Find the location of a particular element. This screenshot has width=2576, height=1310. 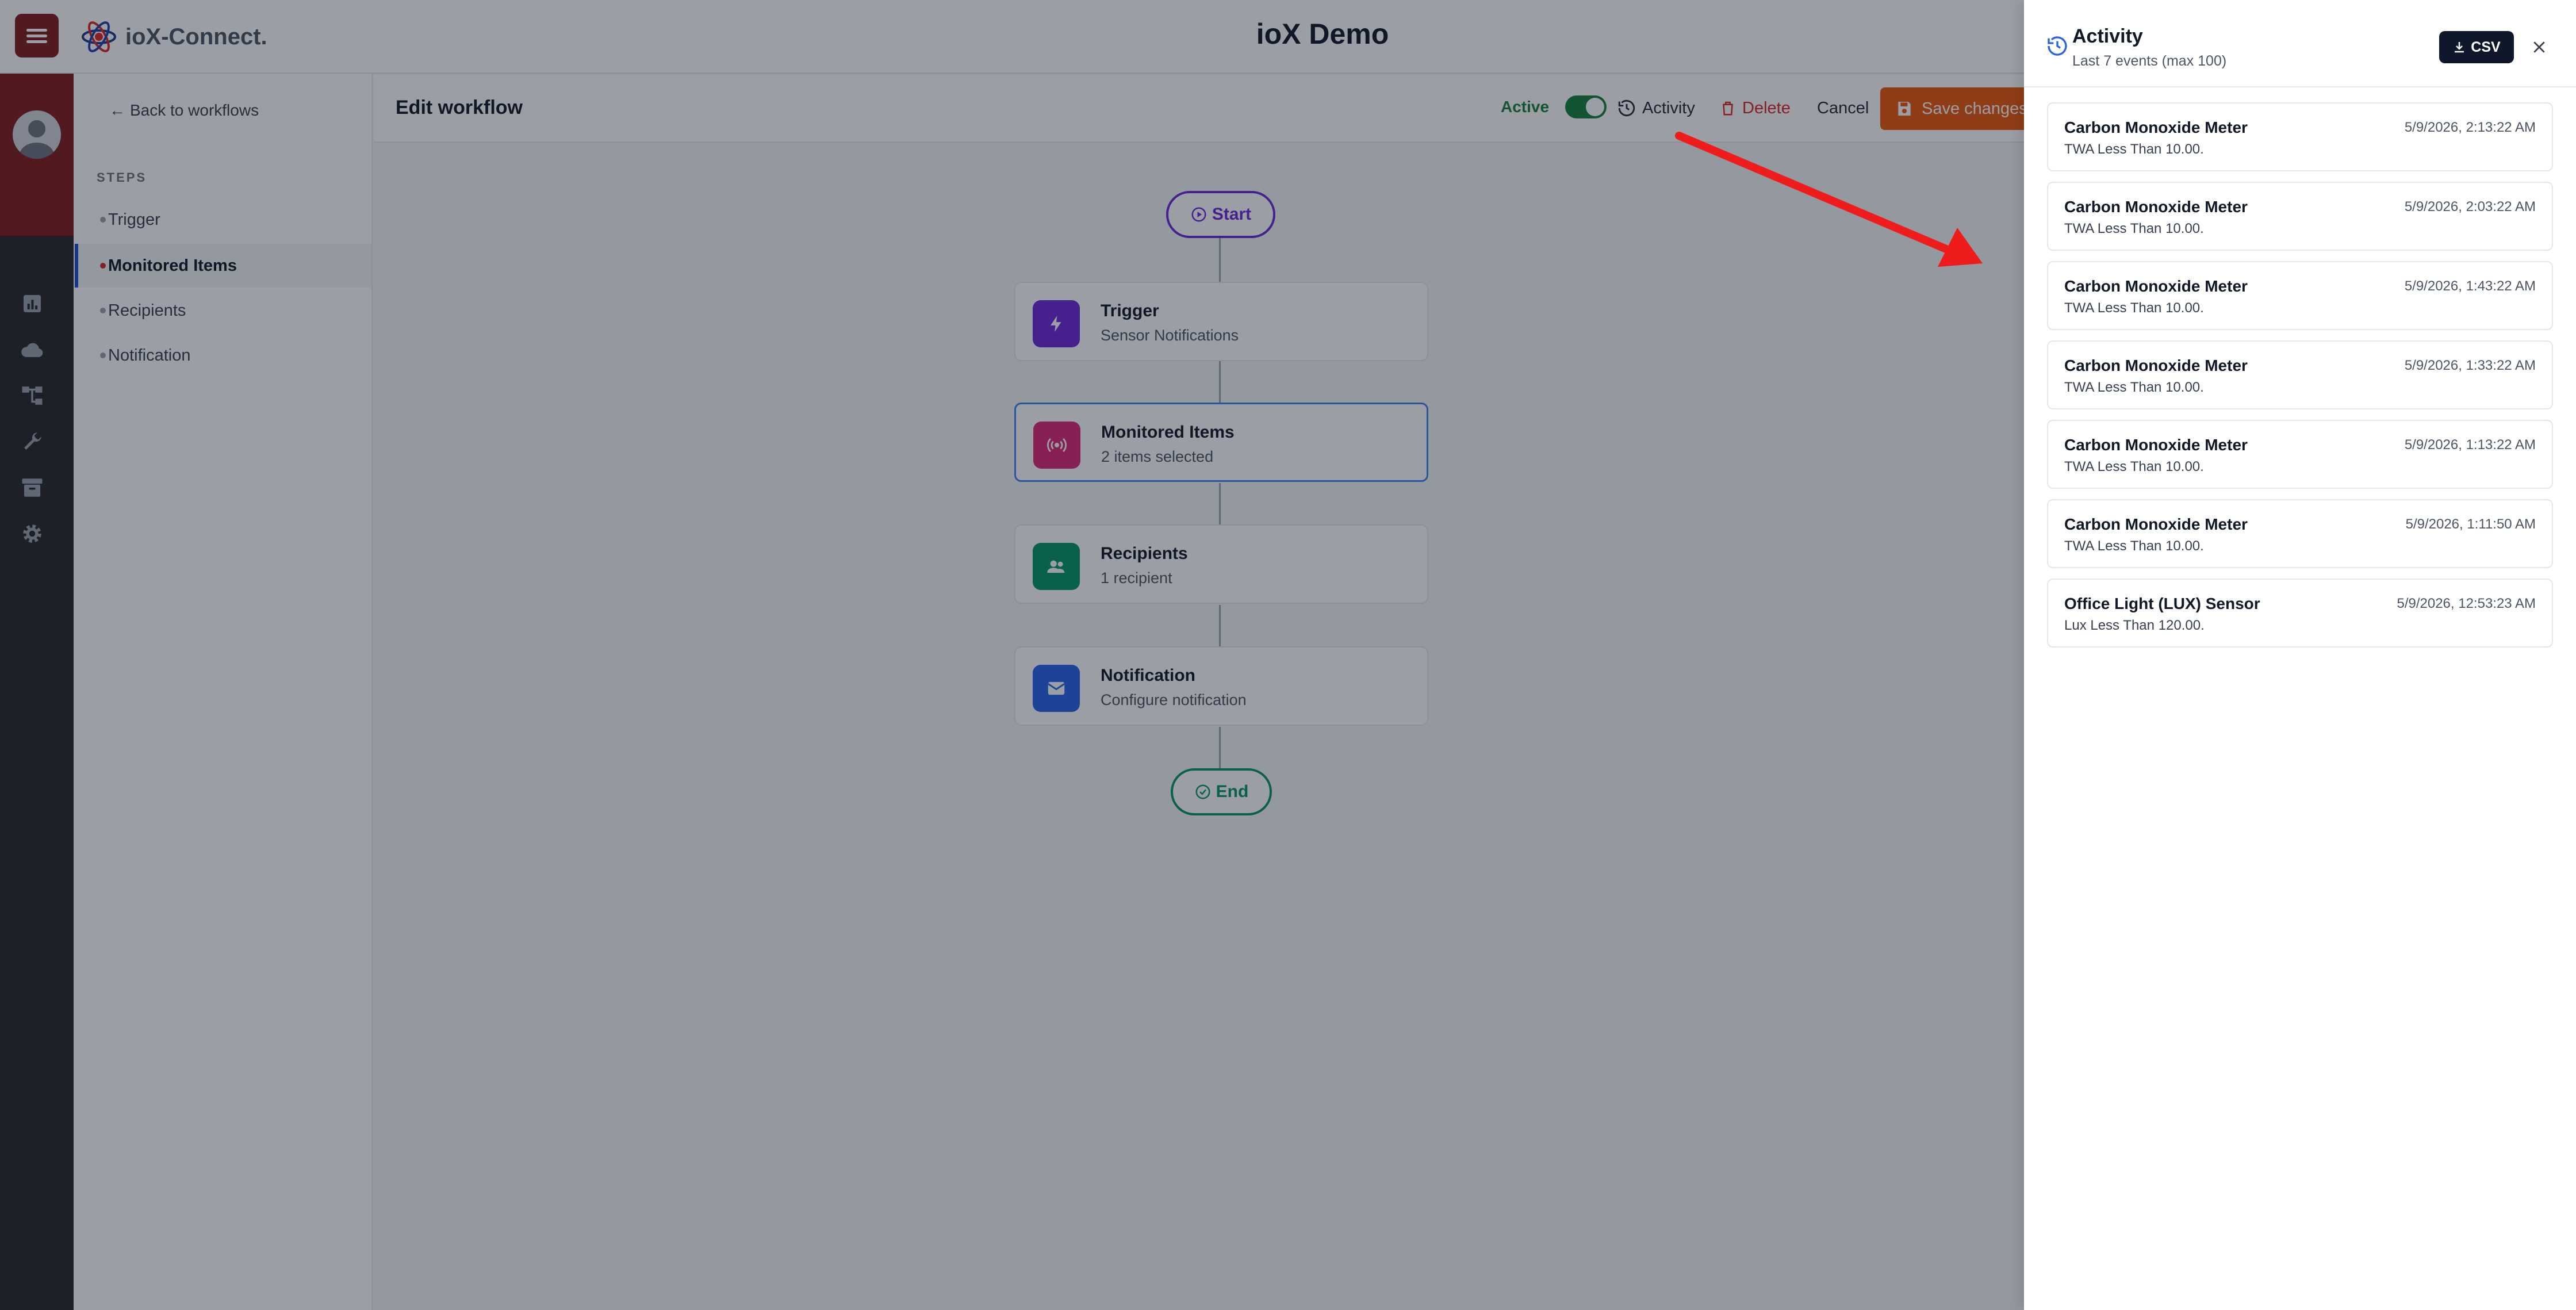

activity-panel-subtitle: Last 7 events (max 100) is located at coordinates (2149, 61).